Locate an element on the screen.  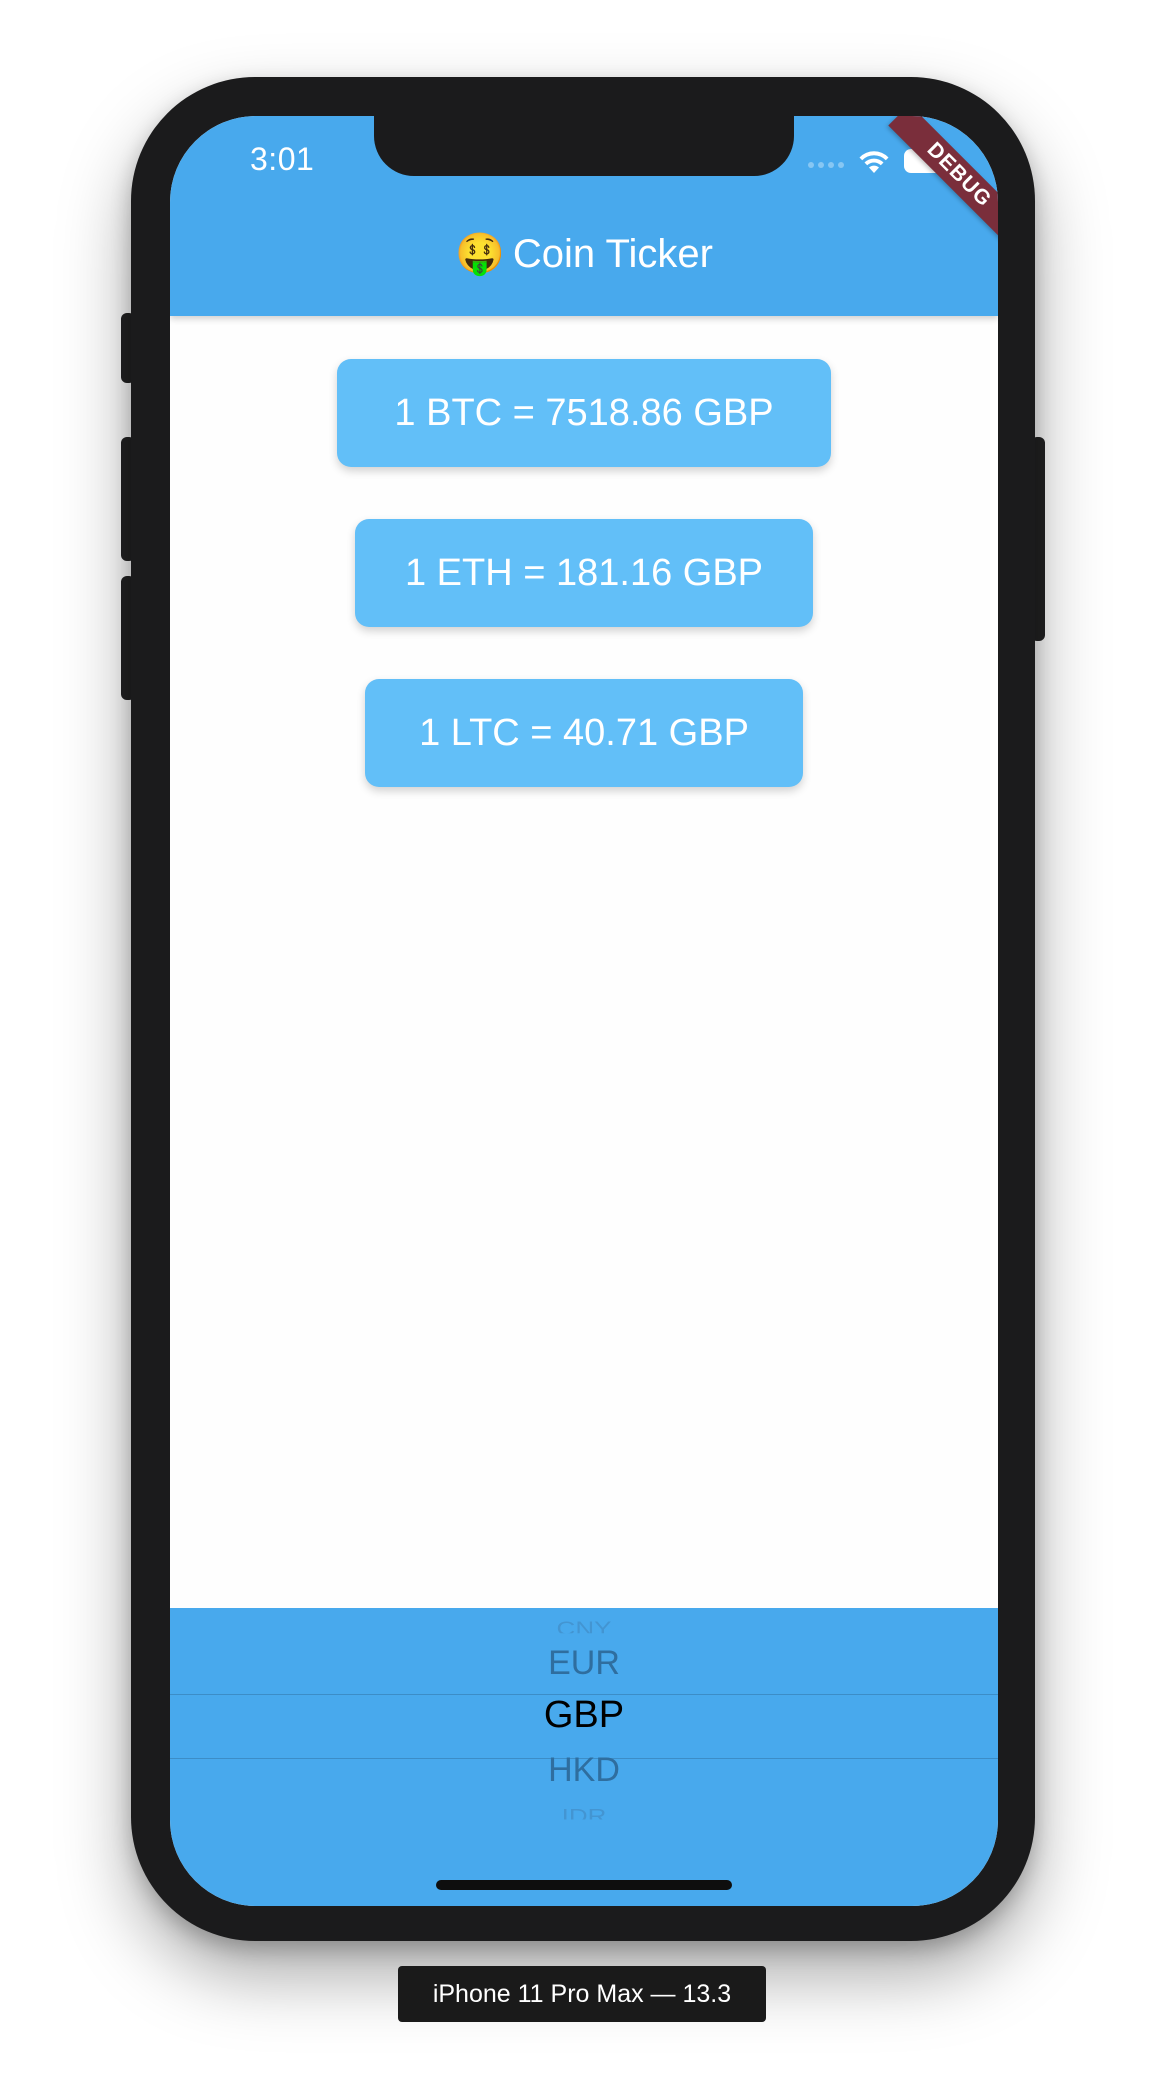
picker-option-hkd: HKD is located at coordinates (584, 1770).